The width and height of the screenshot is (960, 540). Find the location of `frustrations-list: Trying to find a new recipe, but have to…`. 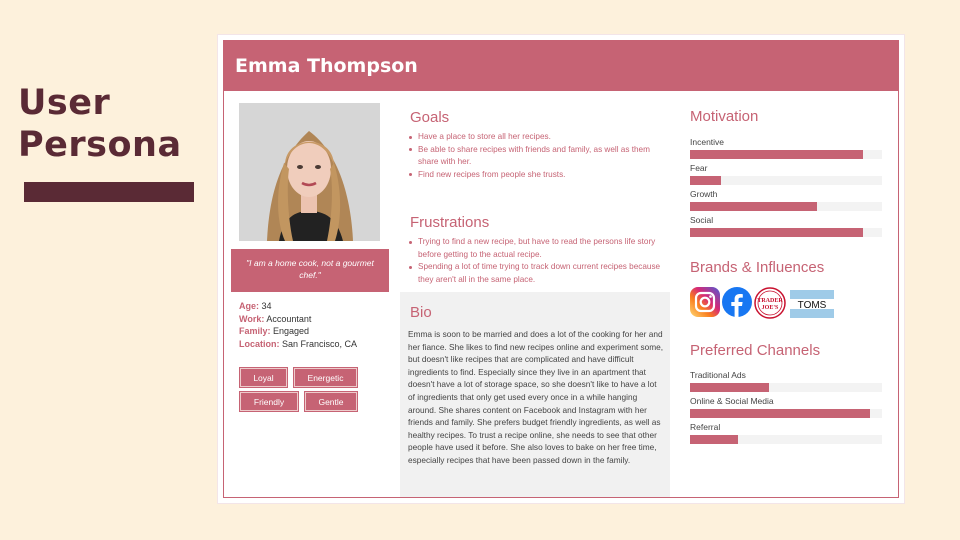

frustrations-list: Trying to find a new recipe, but have to… is located at coordinates (536, 261).